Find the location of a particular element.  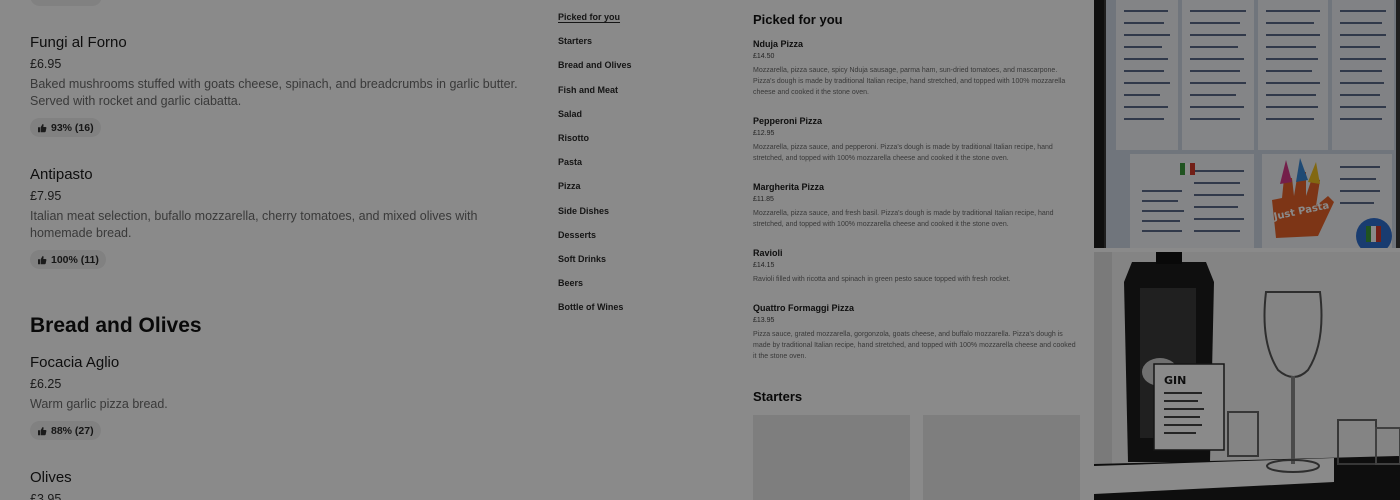

category-nav-item-side-dishes: Side Dishes is located at coordinates (633, 216).